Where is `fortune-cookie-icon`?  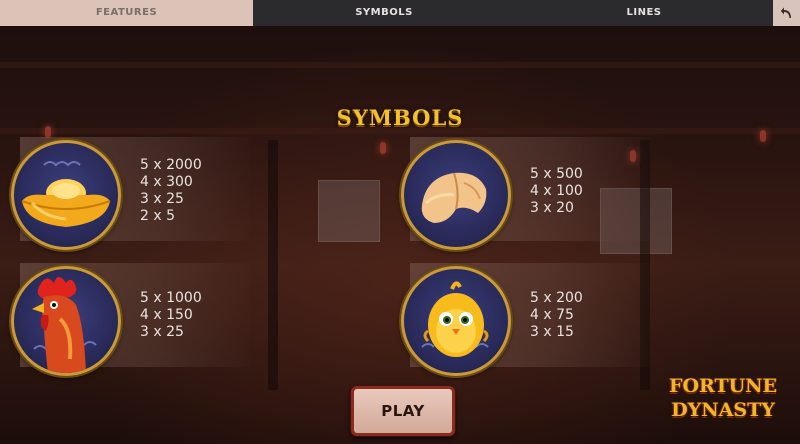
fortune-cookie-icon is located at coordinates (454, 197).